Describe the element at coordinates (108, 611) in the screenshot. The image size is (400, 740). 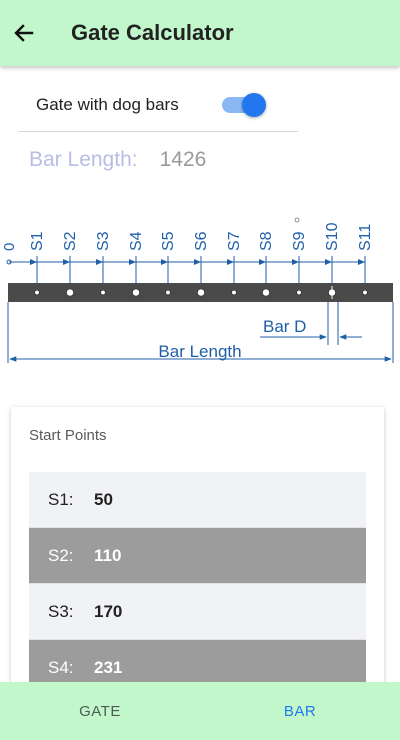
I see `start-point-value: 170` at that location.